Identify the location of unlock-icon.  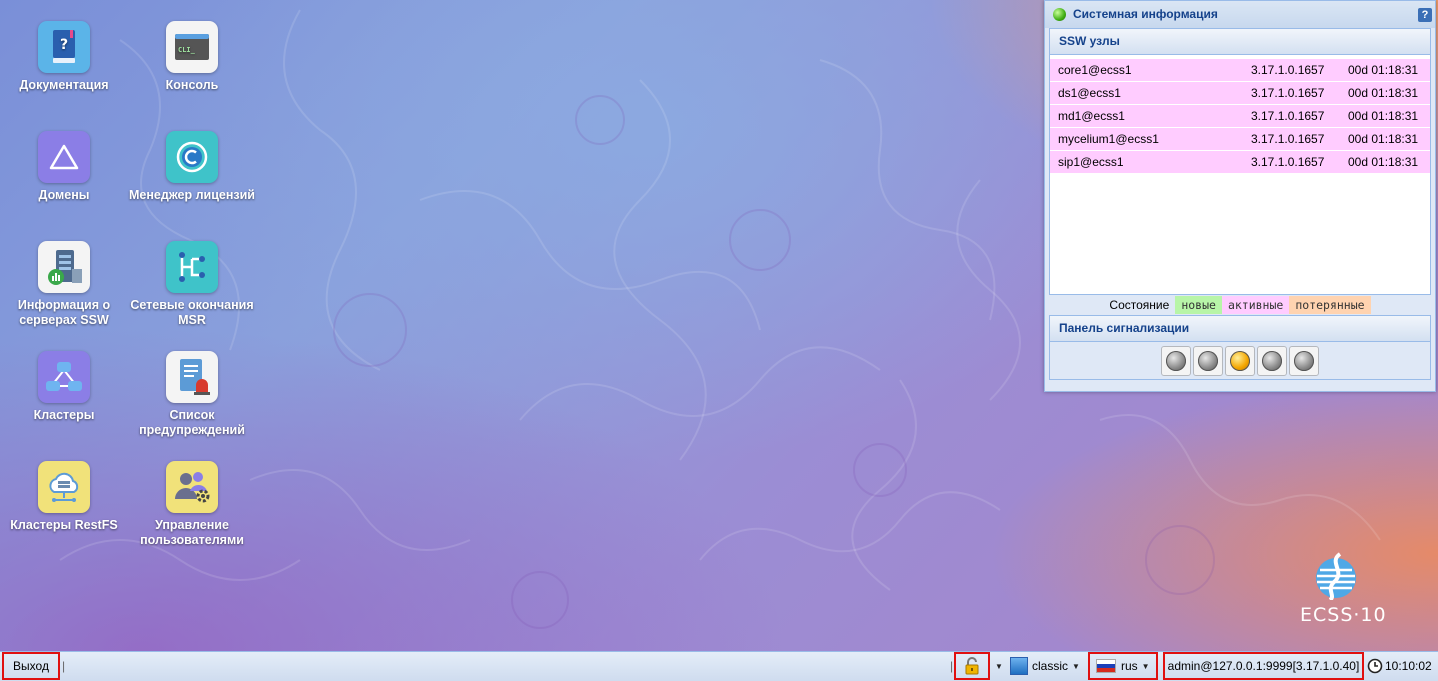
(972, 666).